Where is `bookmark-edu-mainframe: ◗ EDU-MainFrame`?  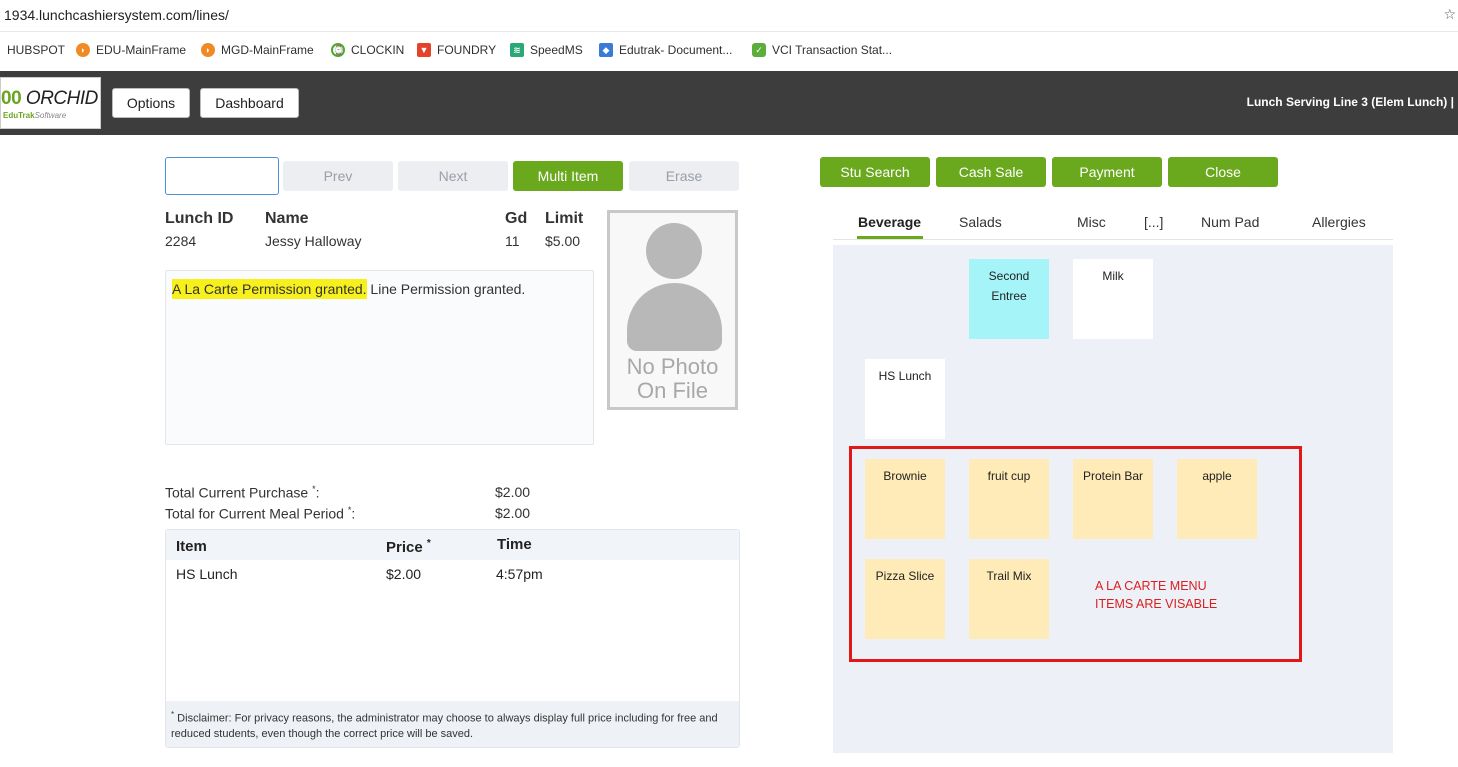
bookmark-edu-mainframe: ◗ EDU-MainFrame is located at coordinates (131, 50).